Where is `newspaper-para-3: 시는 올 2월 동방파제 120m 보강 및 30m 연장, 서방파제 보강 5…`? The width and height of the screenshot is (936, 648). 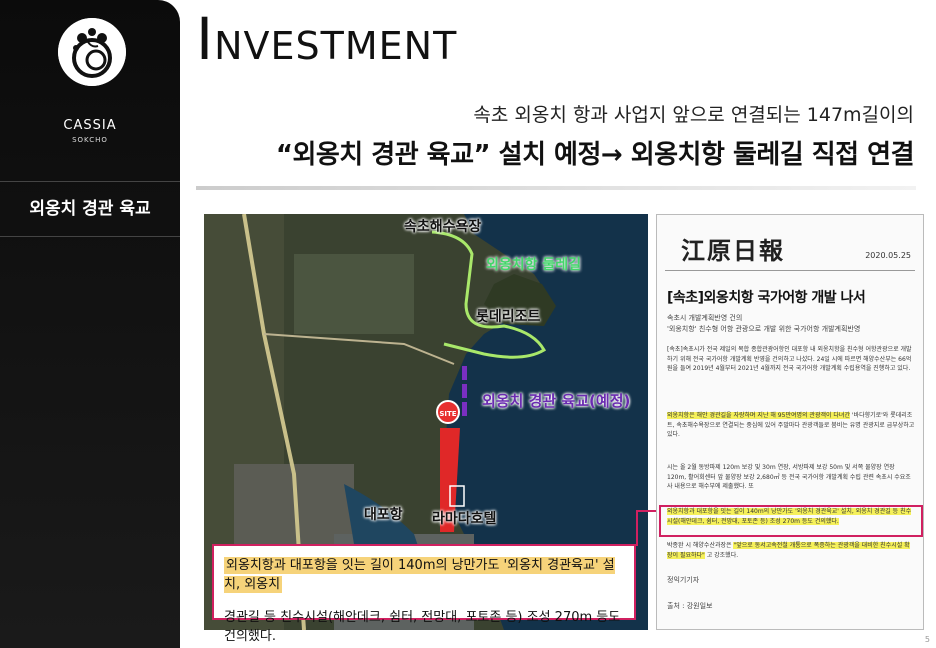
newspaper-para-3: 시는 올 2월 동방파제 120m 보강 및 30m 연장, 서방파제 보강 5… is located at coordinates (789, 477).